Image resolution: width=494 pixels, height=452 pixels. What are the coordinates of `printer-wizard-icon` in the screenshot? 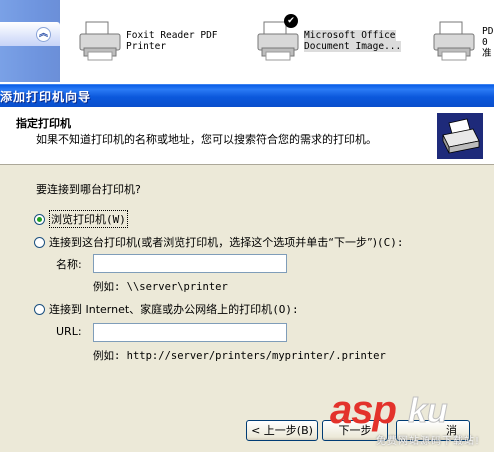 It's located at (460, 136).